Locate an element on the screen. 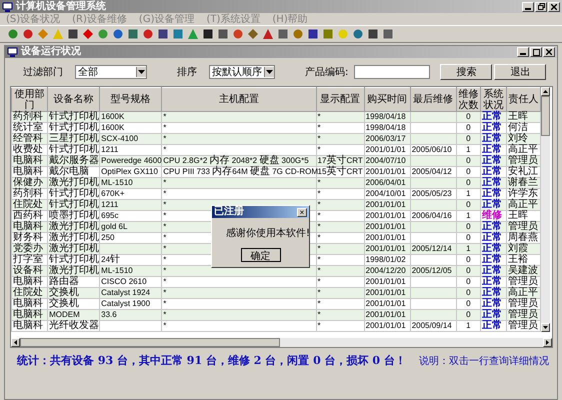  product-code-field is located at coordinates (392, 72).